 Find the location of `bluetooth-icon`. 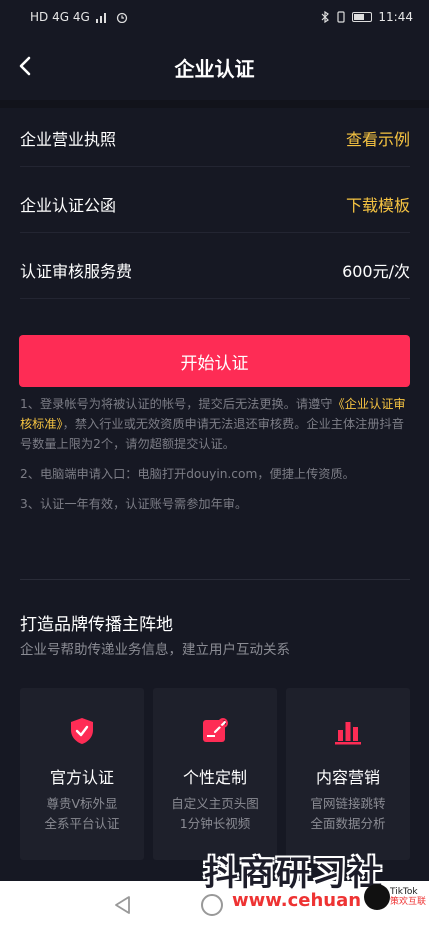

bluetooth-icon is located at coordinates (325, 17).